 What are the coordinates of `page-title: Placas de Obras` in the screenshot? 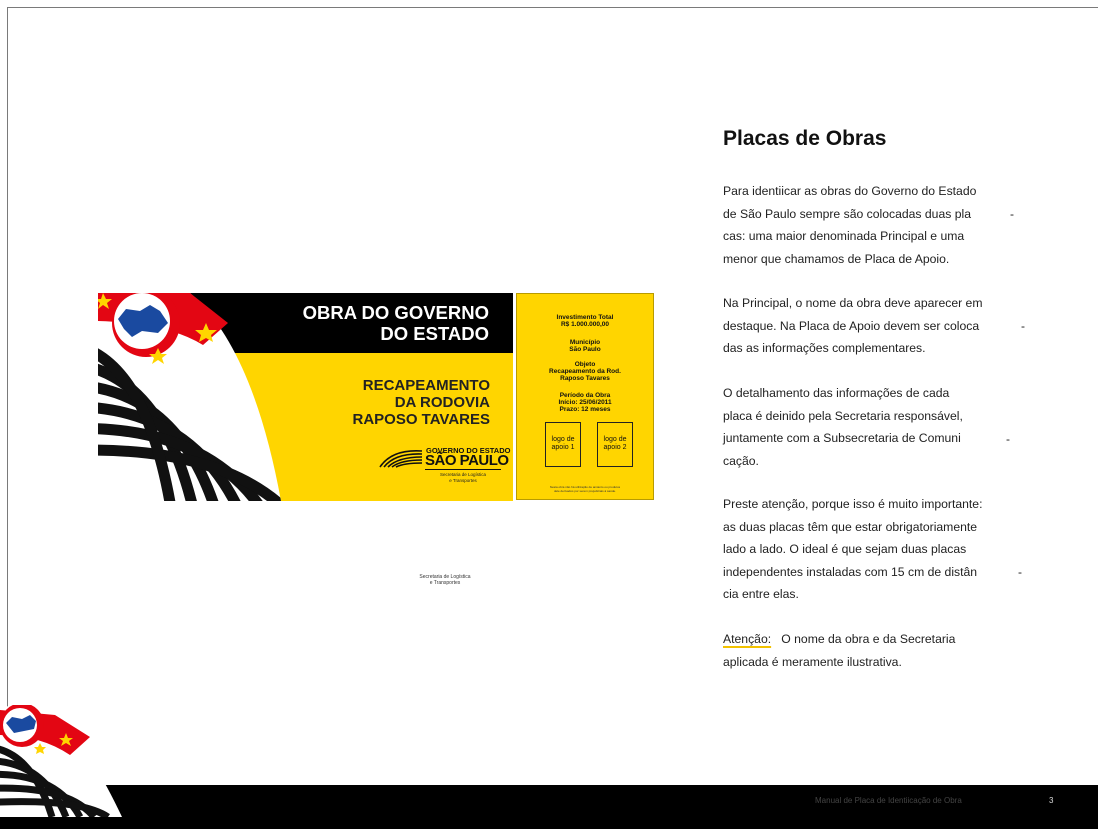 It's located at (805, 138).